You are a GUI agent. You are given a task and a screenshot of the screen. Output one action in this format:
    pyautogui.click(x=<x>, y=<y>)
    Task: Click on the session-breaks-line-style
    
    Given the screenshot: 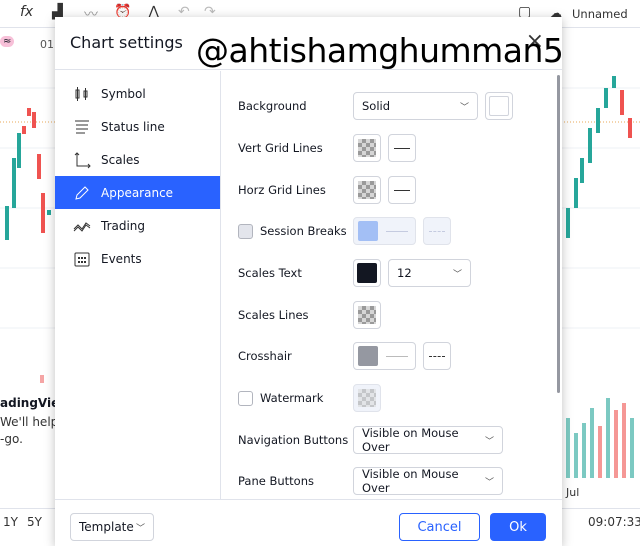 What is the action you would take?
    pyautogui.click(x=437, y=231)
    